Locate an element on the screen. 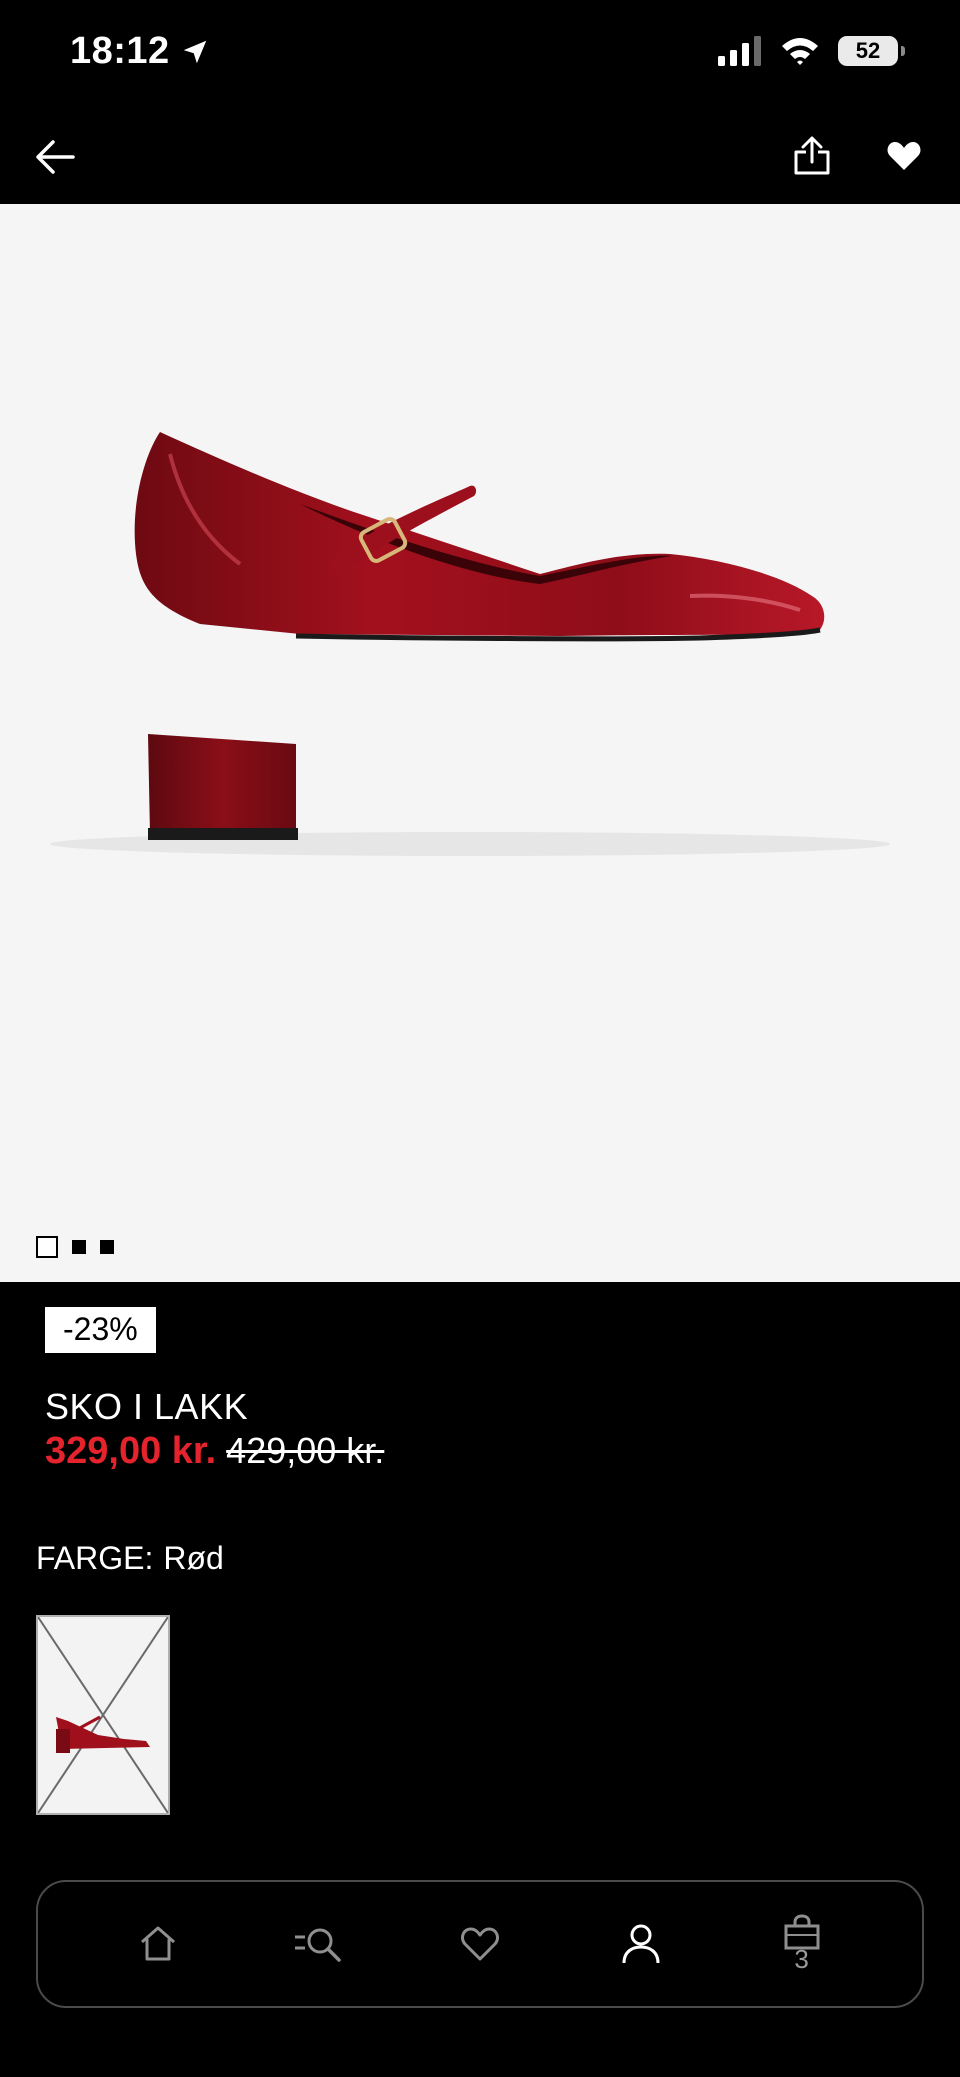 This screenshot has width=960, height=2077. nav-account-button is located at coordinates (641, 1944).